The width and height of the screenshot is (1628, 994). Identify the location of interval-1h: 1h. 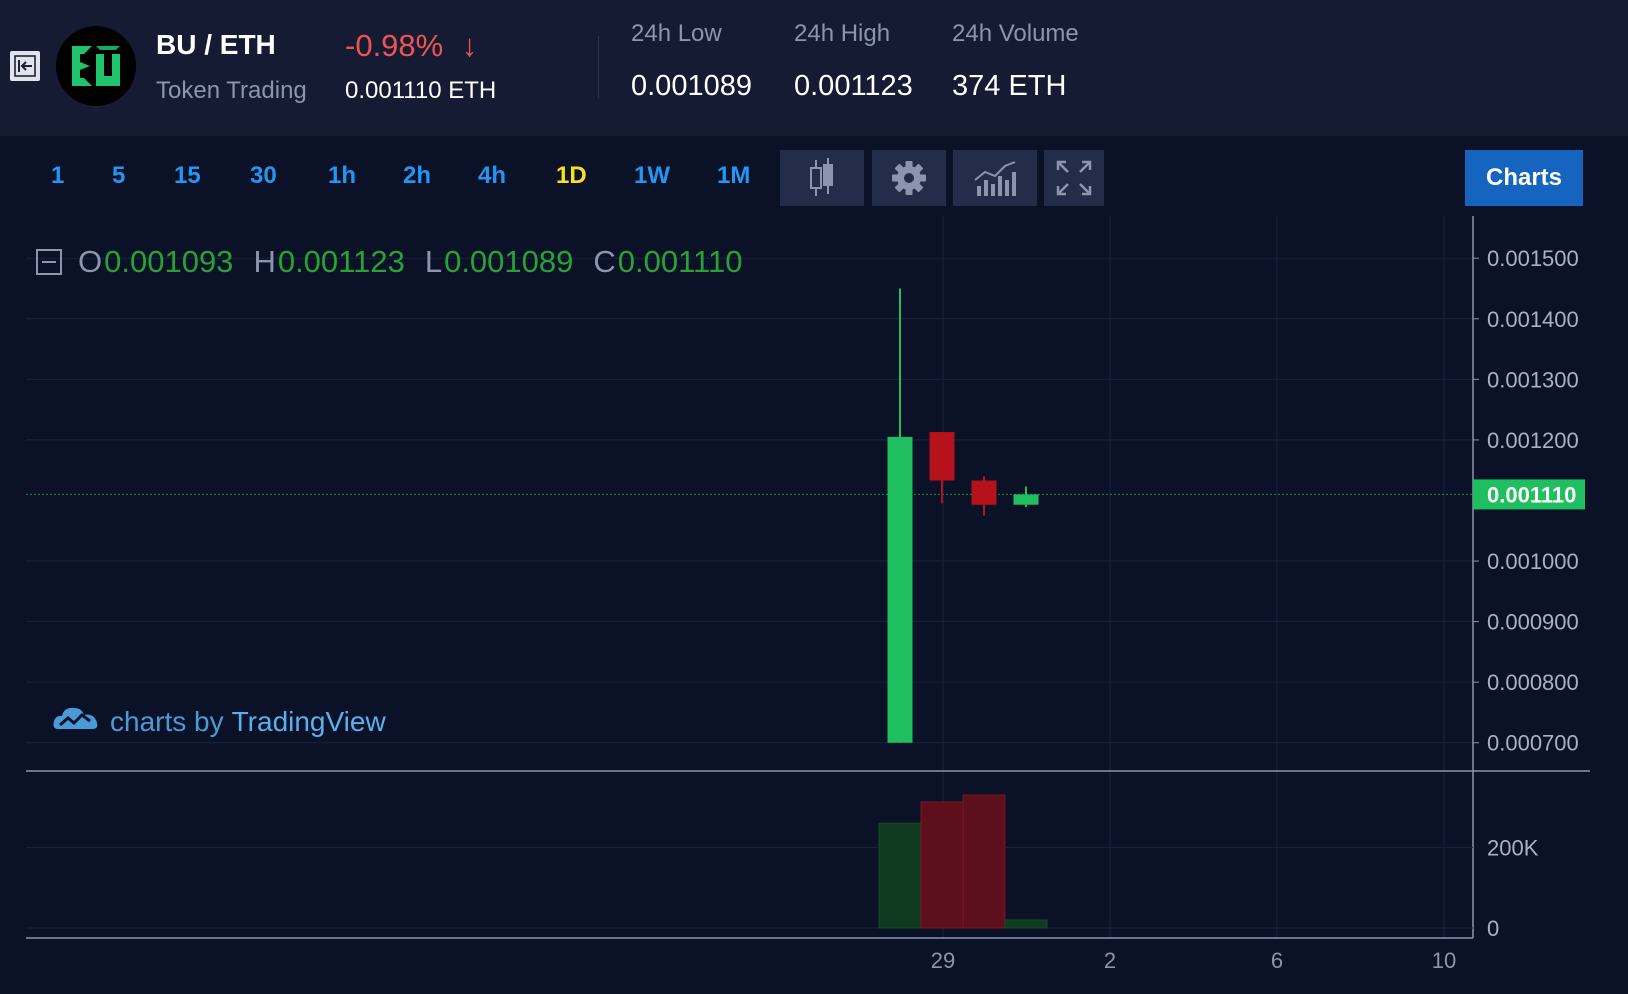
(342, 176).